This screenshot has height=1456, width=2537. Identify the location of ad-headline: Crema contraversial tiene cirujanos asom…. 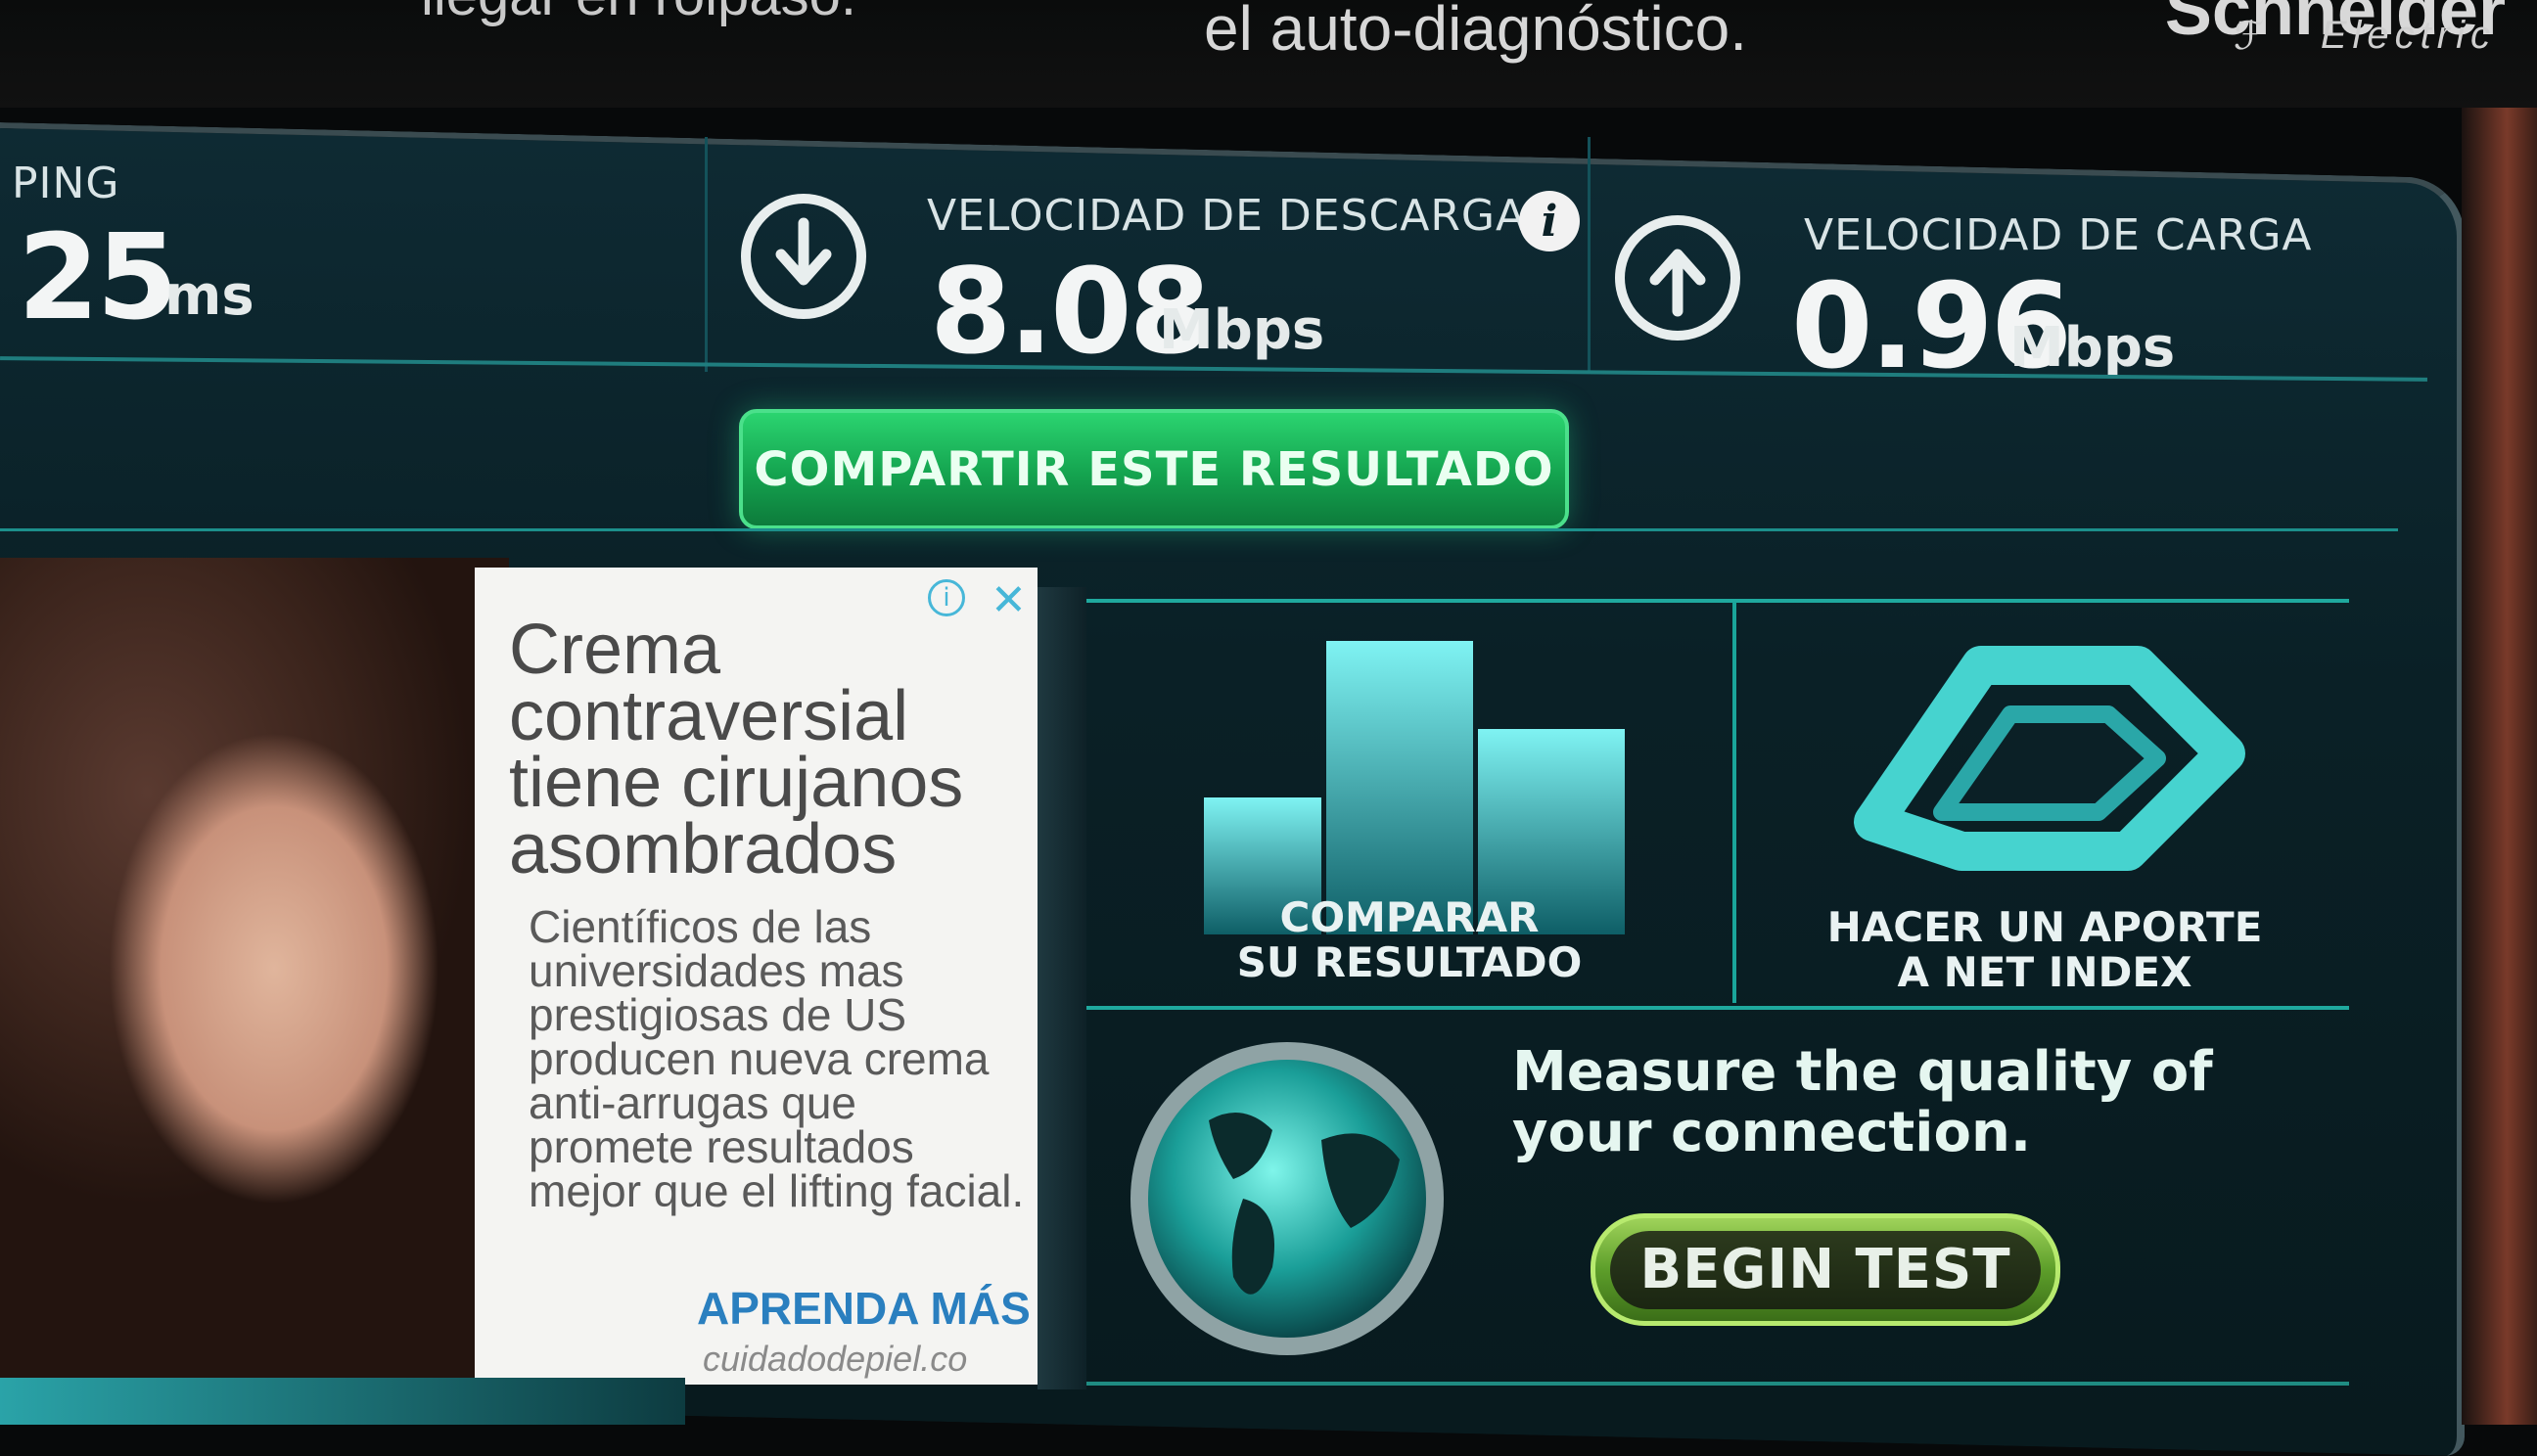
(773, 749).